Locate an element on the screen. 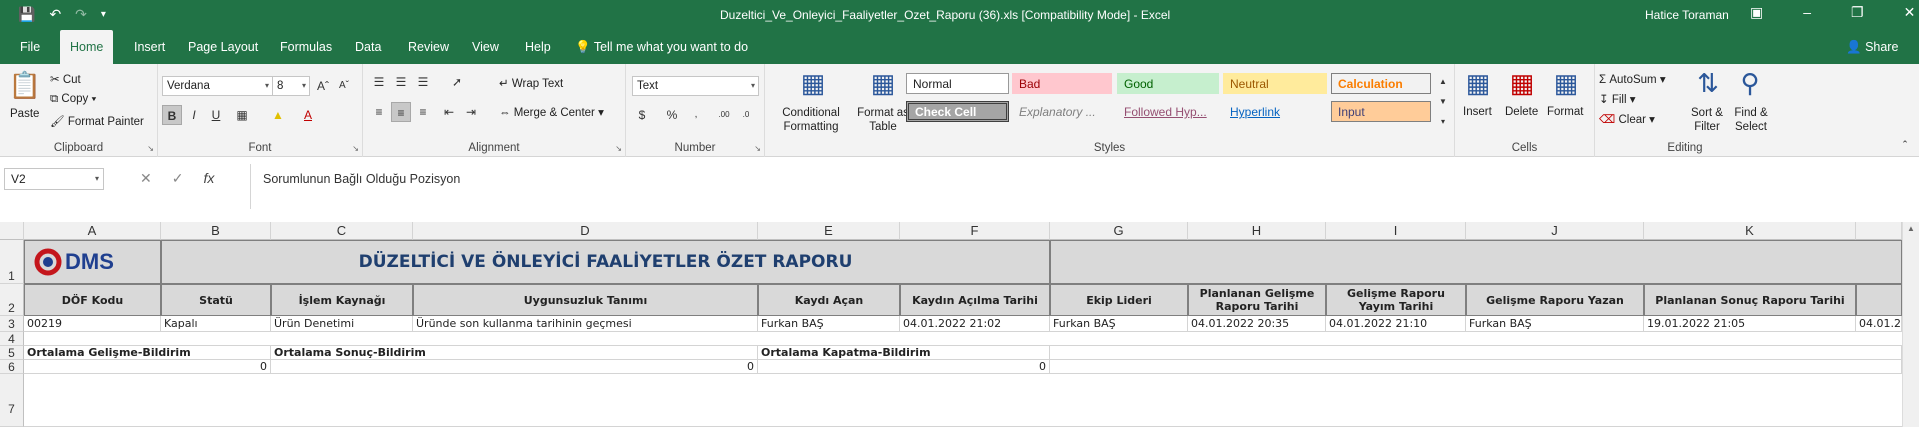 The image size is (1919, 444). cell-g3: Furkan BAŞ is located at coordinates (1119, 324).